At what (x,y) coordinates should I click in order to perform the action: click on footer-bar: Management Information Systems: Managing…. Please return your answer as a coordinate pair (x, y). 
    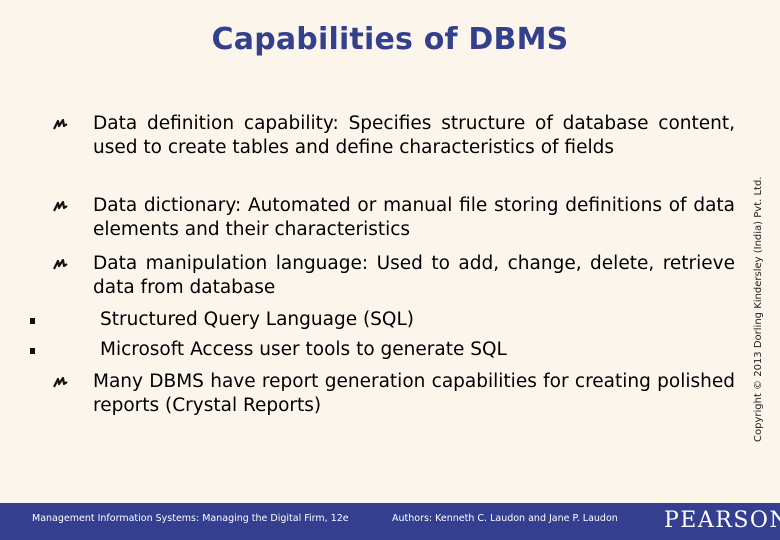
    Looking at the image, I should click on (390, 521).